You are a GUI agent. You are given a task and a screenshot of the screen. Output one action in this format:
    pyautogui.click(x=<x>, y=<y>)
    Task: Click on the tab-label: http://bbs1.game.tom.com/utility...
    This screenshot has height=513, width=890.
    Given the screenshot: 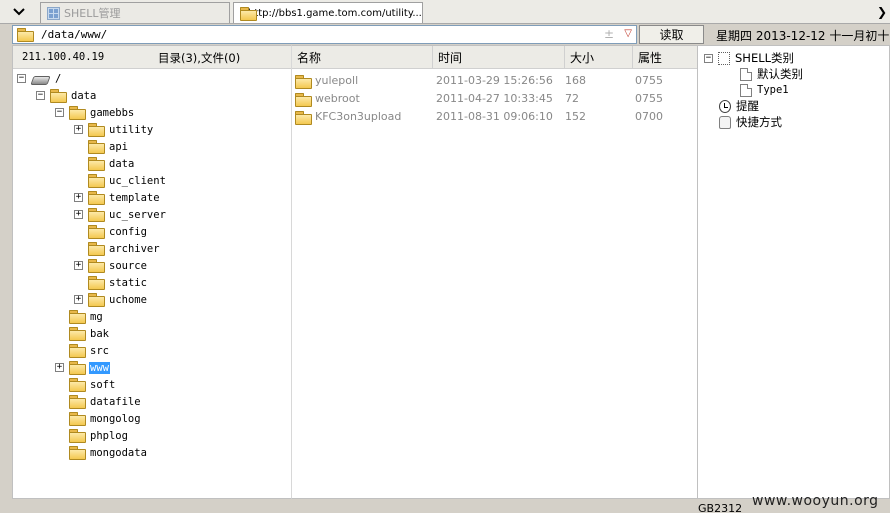 What is the action you would take?
    pyautogui.click(x=335, y=13)
    